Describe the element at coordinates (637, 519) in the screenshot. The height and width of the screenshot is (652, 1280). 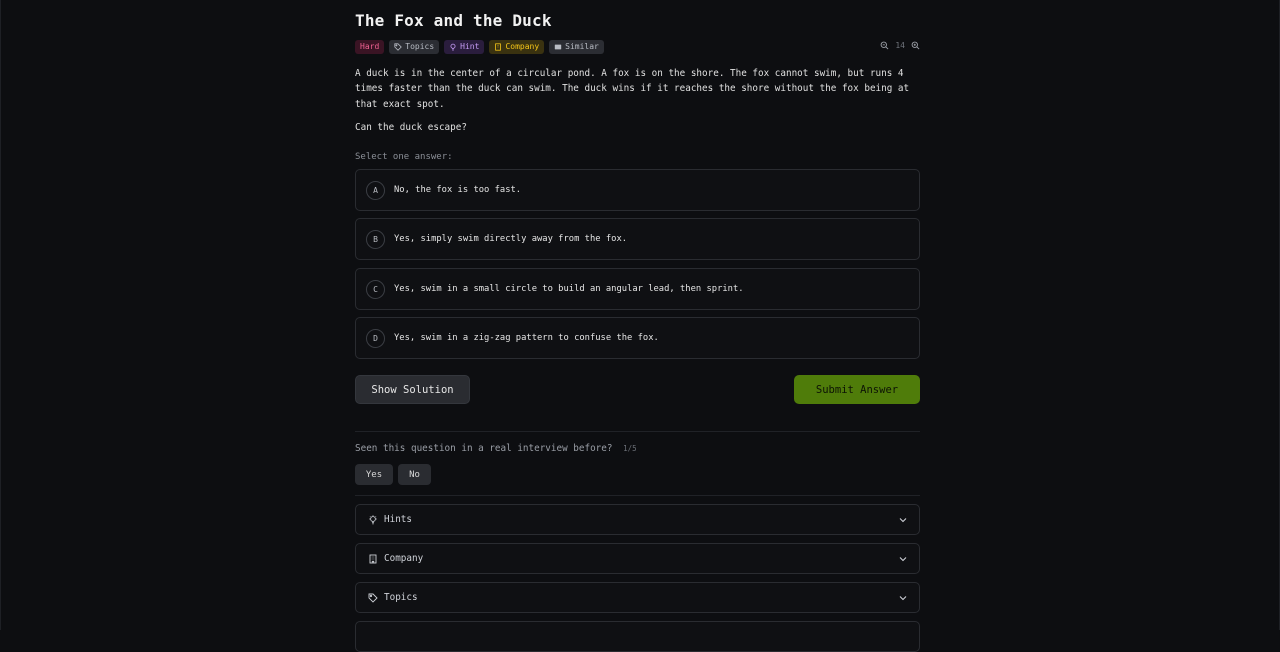
I see `hints-accordion: Hints` at that location.